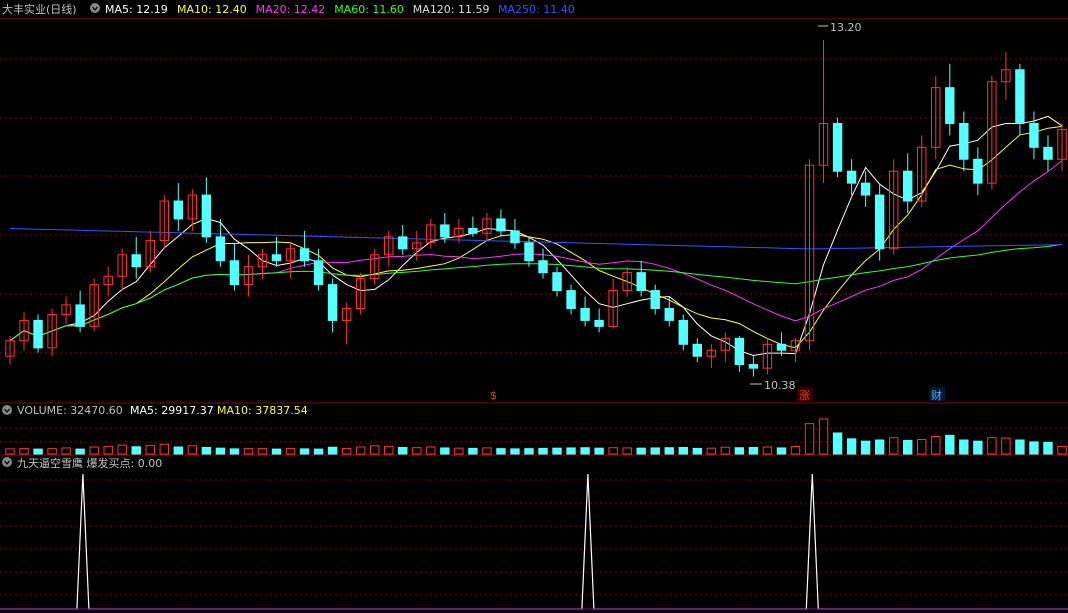 This screenshot has height=613, width=1068. What do you see at coordinates (804, 395) in the screenshot?
I see `zhang-marker: 涨` at bounding box center [804, 395].